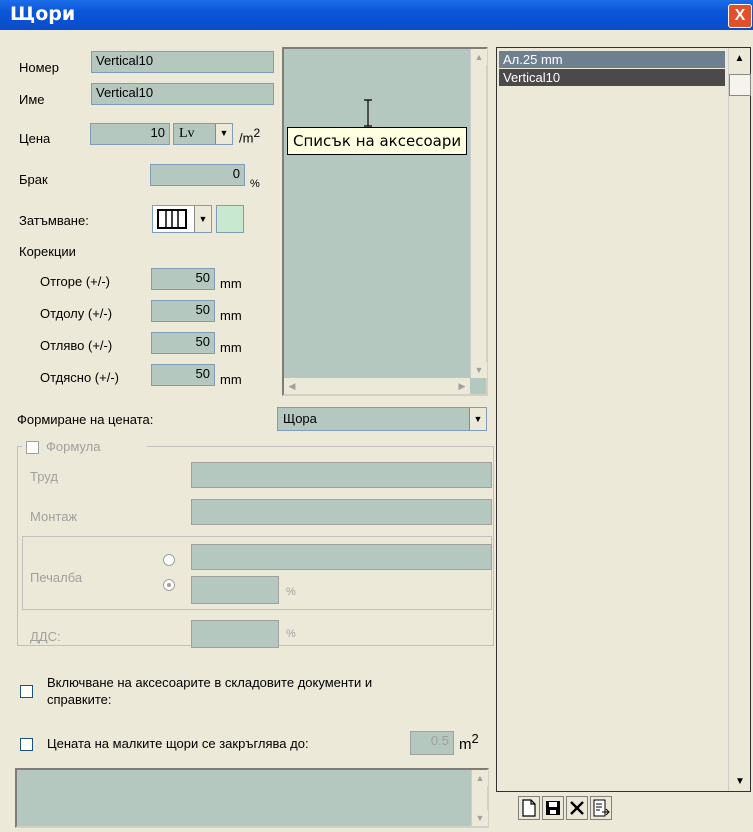 This screenshot has height=832, width=753. What do you see at coordinates (197, 175) in the screenshot?
I see `waste-field: 0` at bounding box center [197, 175].